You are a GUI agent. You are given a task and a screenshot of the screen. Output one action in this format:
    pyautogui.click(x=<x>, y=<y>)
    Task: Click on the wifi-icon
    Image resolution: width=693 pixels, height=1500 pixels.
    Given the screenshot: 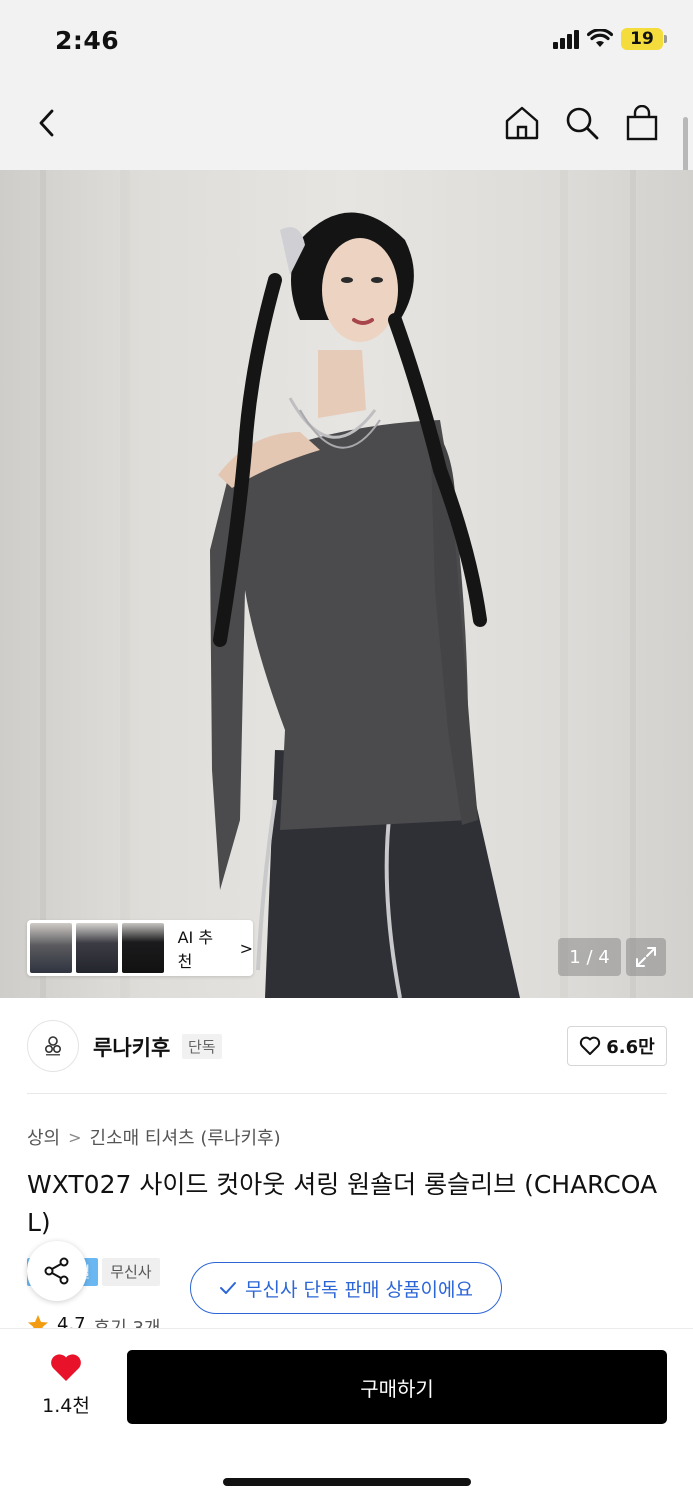 What is the action you would take?
    pyautogui.click(x=600, y=38)
    